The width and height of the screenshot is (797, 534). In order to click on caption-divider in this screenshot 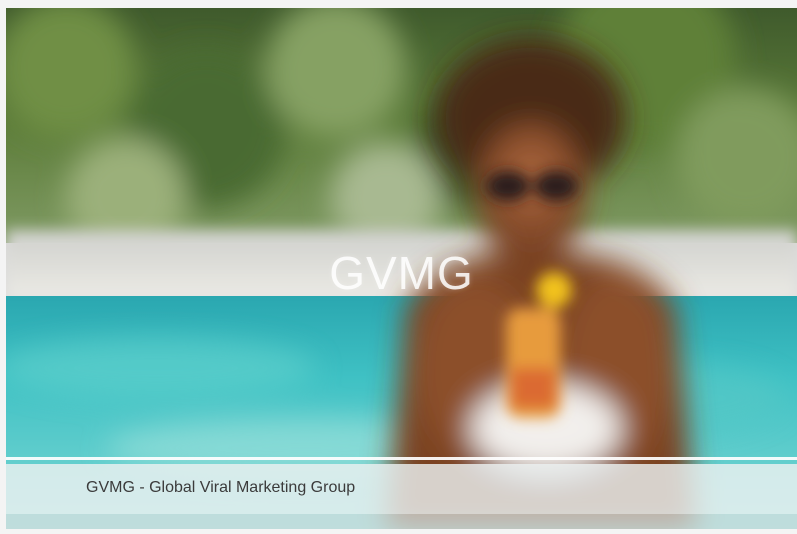, I will do `click(401, 458)`.